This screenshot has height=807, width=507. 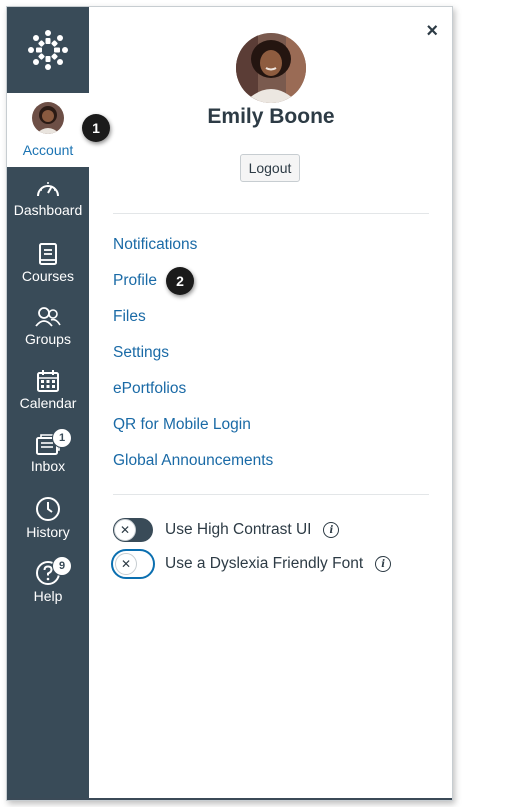 What do you see at coordinates (48, 253) in the screenshot?
I see `courses-icon` at bounding box center [48, 253].